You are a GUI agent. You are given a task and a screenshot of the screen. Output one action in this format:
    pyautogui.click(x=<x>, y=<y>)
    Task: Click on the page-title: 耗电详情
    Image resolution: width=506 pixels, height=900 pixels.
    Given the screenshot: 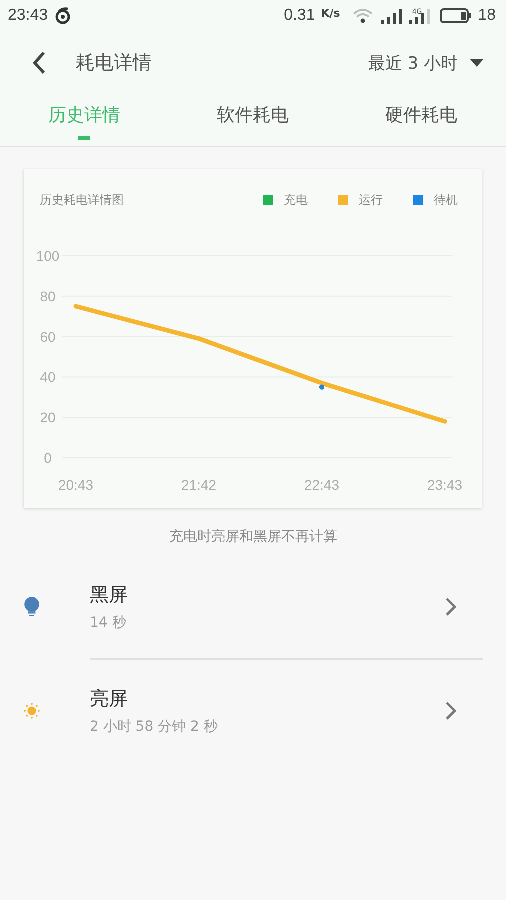 What is the action you would take?
    pyautogui.click(x=114, y=63)
    